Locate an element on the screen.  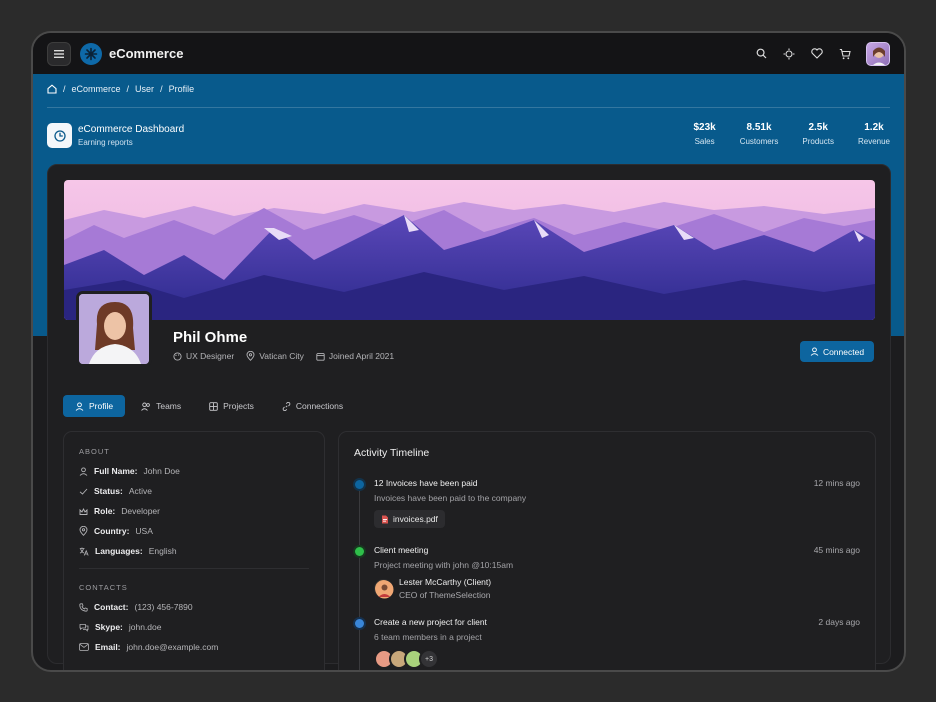
invoice-file-chip: invoices.pdf is located at coordinates (409, 519).